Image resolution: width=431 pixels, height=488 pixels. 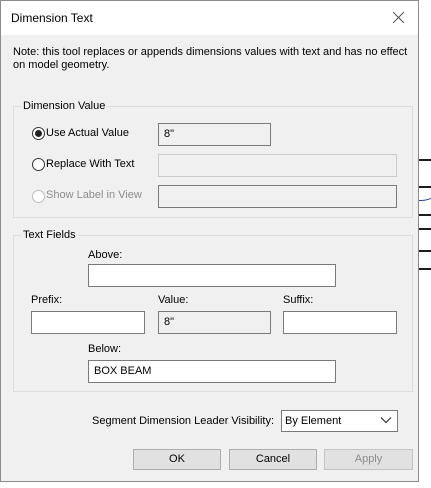 I want to click on above-label: Above:, so click(x=105, y=255).